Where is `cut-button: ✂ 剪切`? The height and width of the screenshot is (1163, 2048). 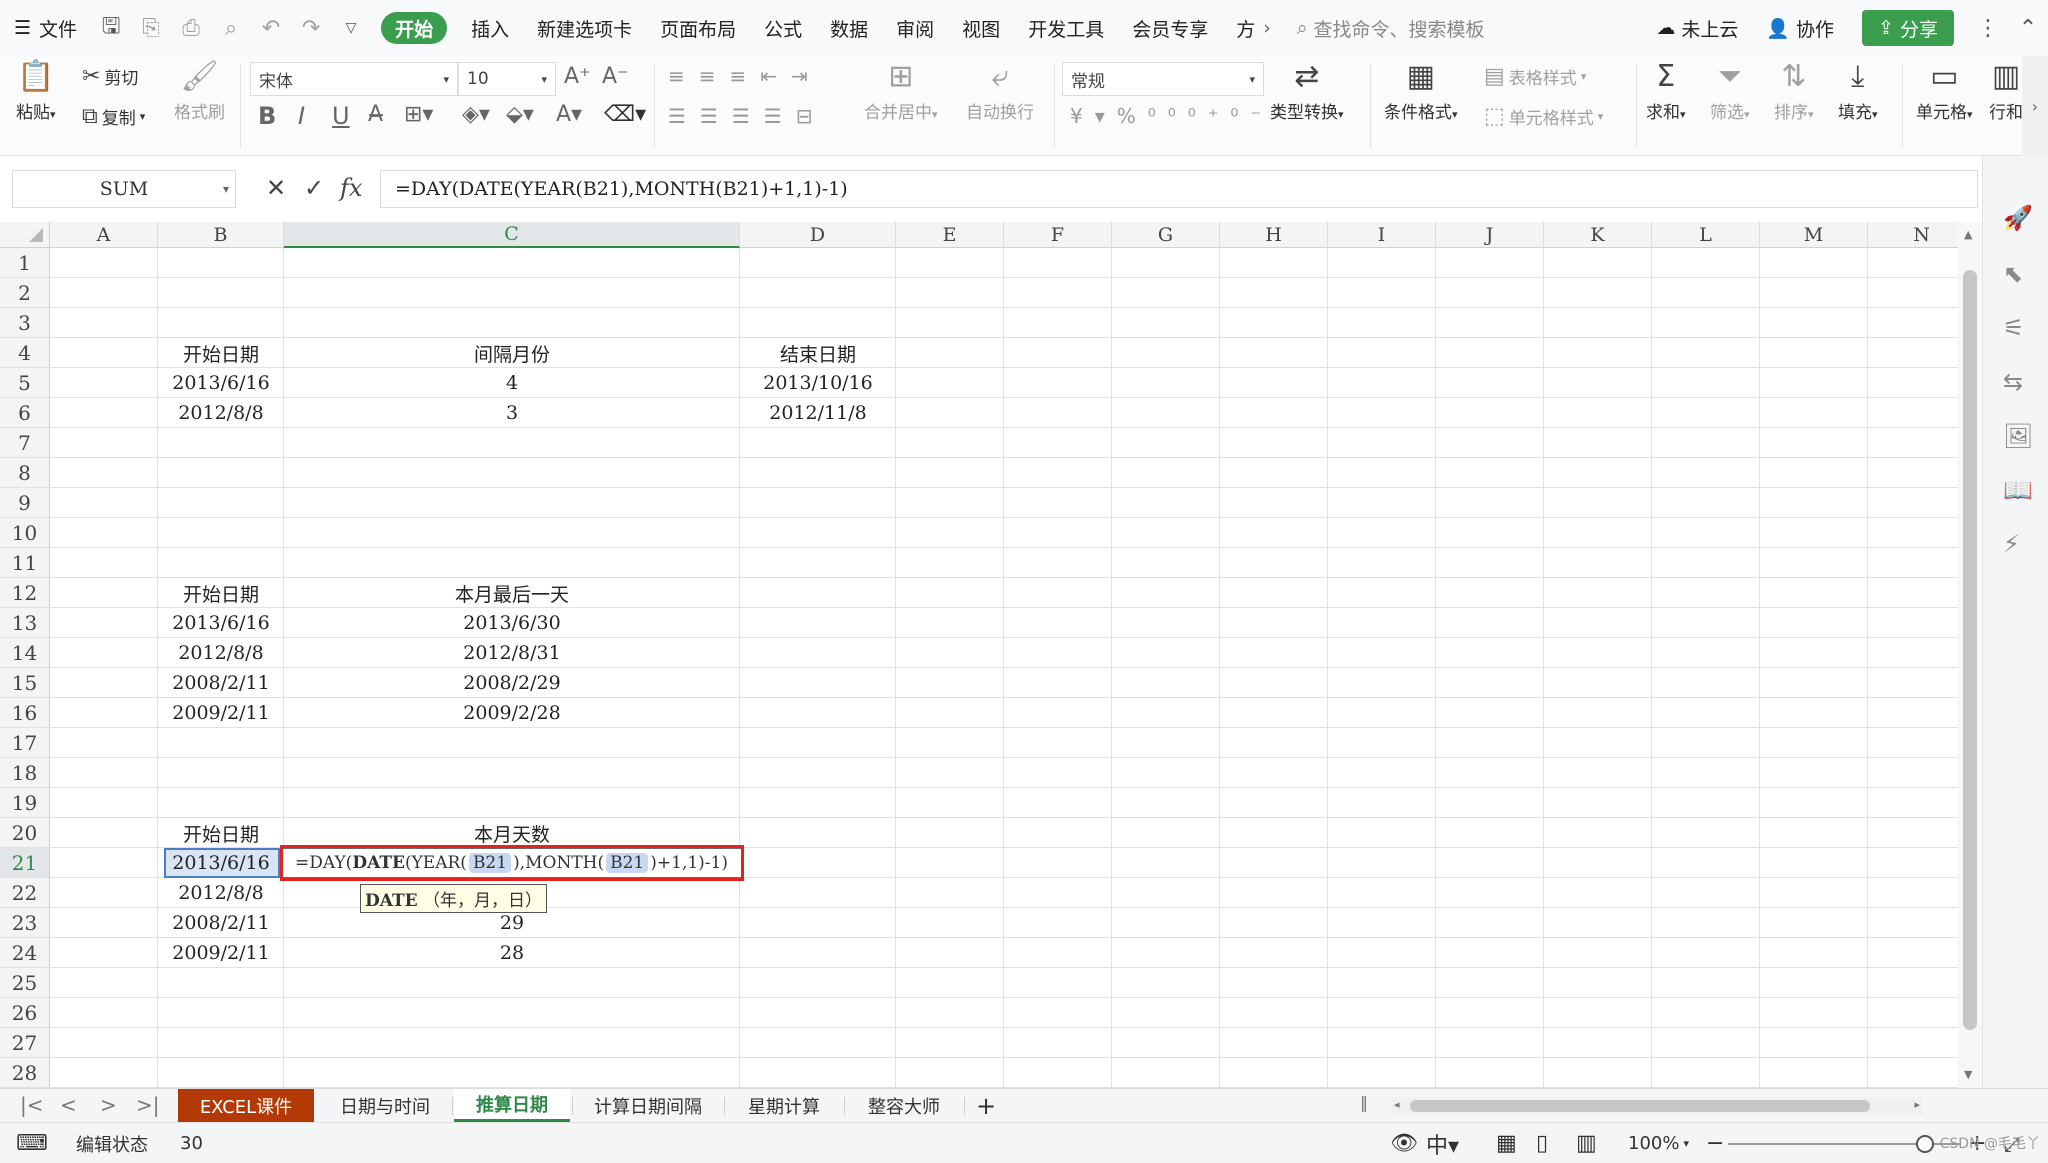
cut-button: ✂ 剪切 is located at coordinates (110, 76).